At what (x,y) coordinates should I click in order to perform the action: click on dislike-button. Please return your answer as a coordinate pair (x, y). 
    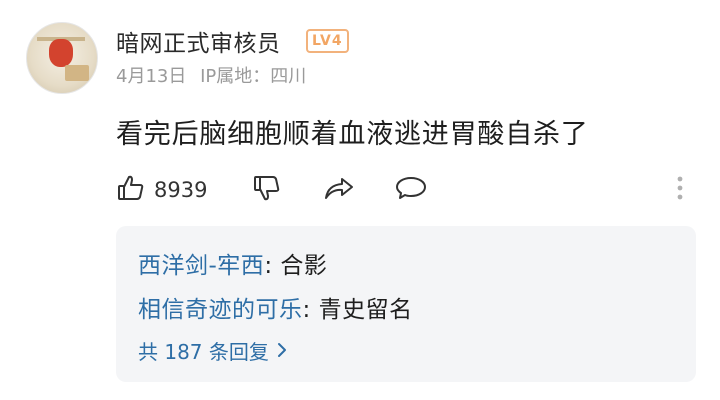
    Looking at the image, I should click on (267, 190).